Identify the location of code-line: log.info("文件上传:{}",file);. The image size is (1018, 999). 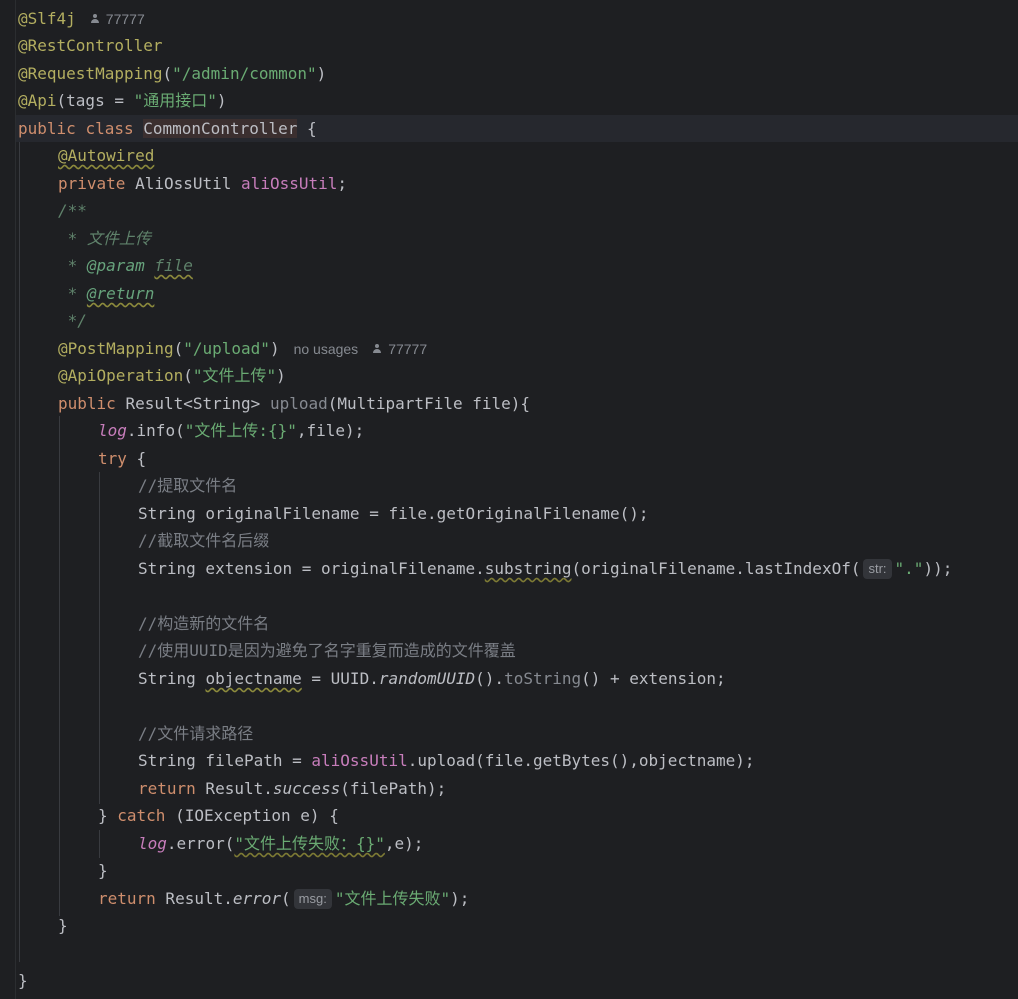
(191, 430).